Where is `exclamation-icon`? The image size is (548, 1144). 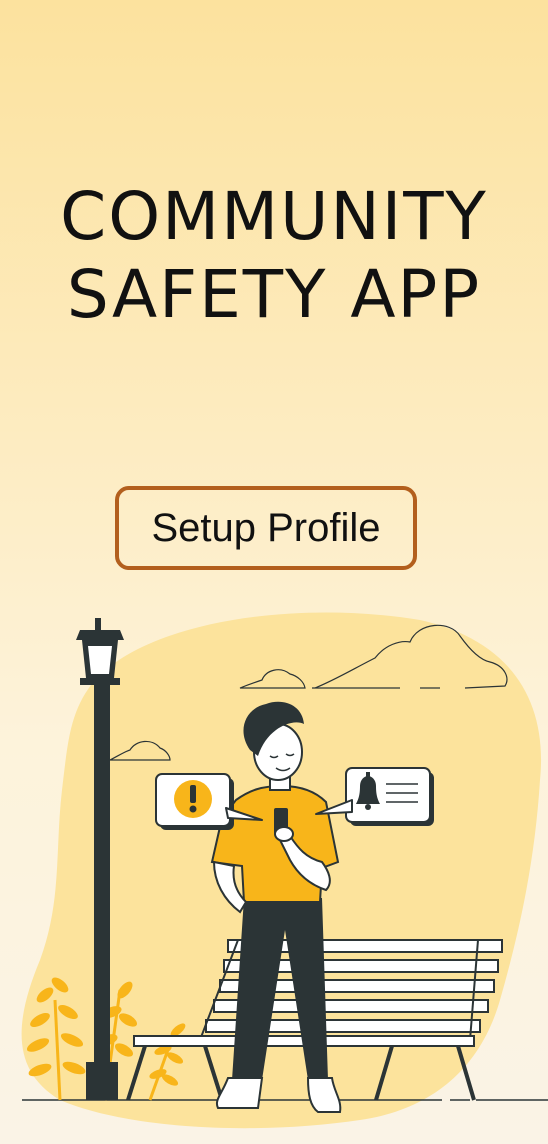 exclamation-icon is located at coordinates (193, 799).